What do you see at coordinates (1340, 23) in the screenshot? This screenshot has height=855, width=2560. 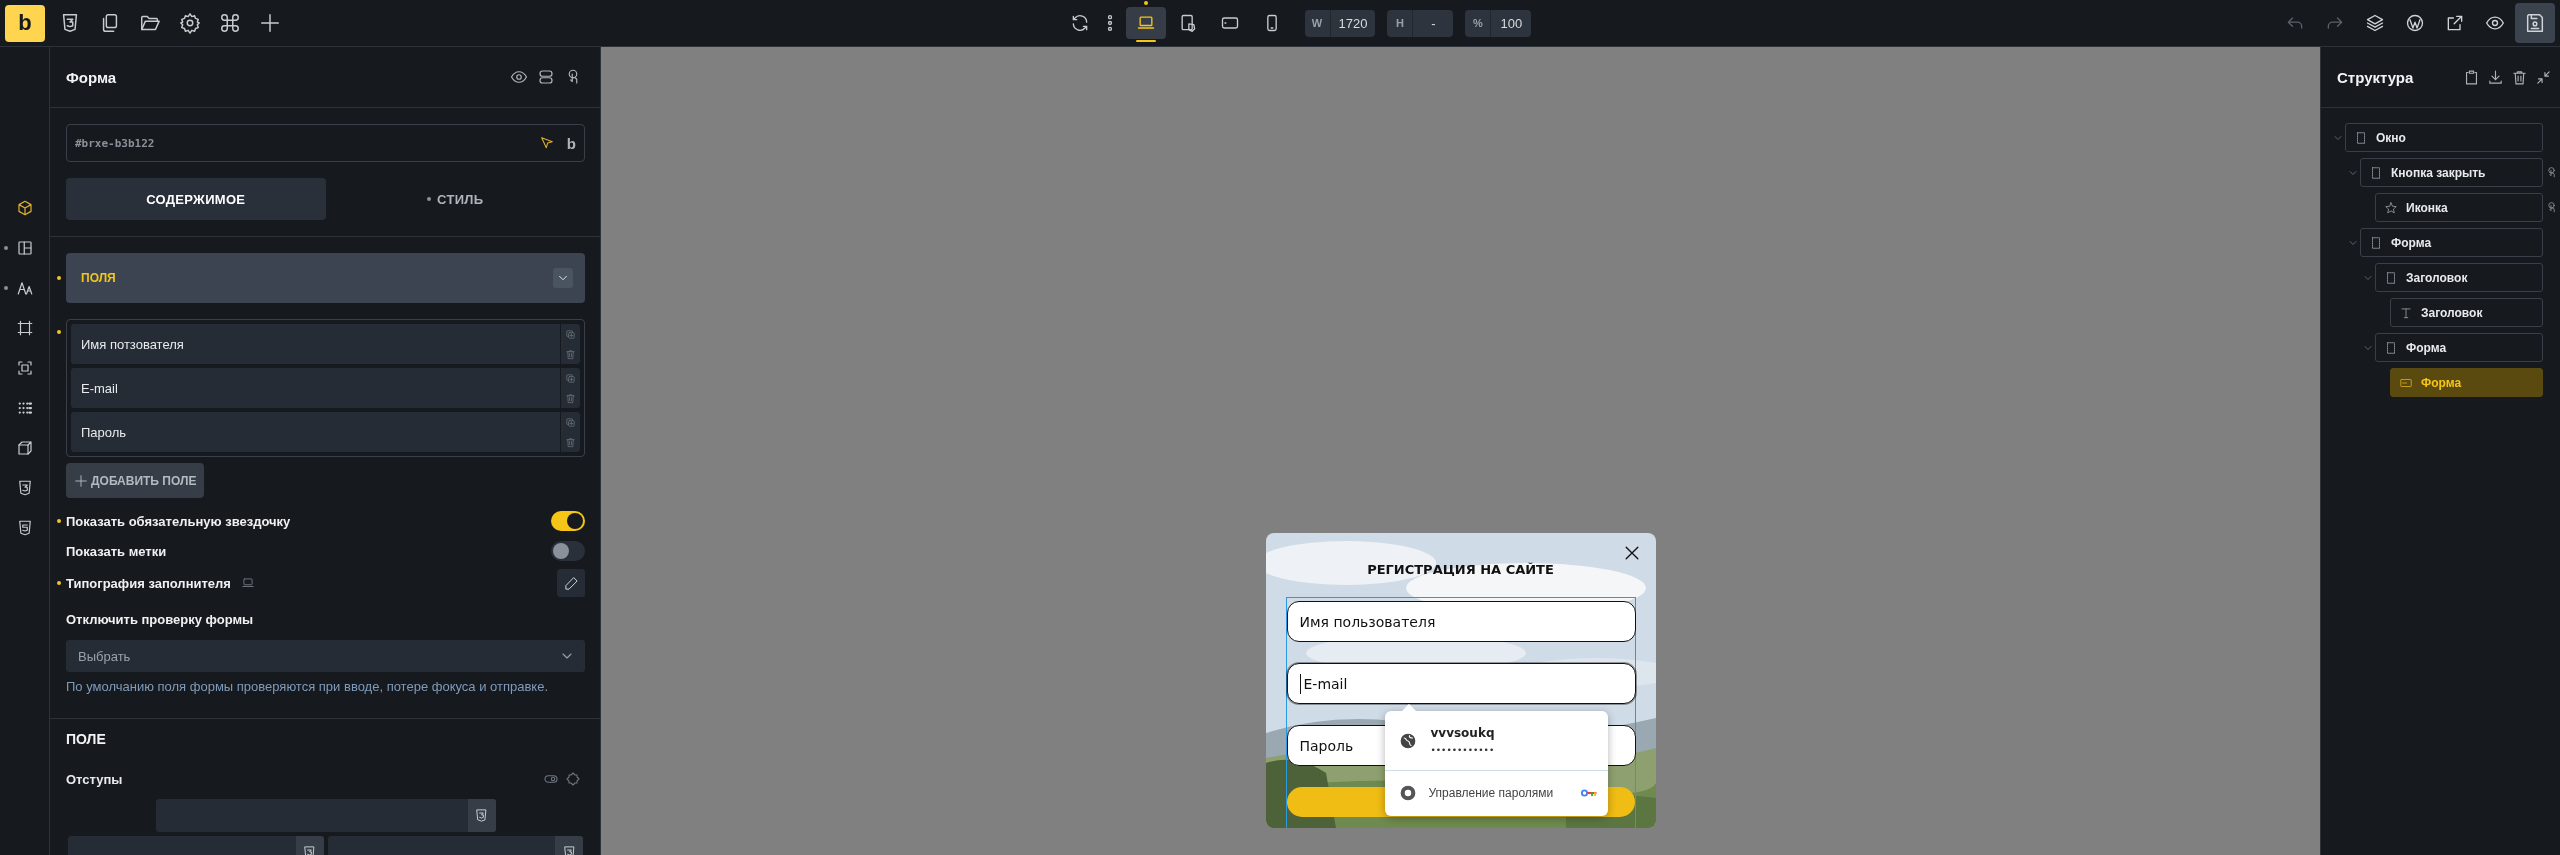 I see `dimension-field: W 1720` at bounding box center [1340, 23].